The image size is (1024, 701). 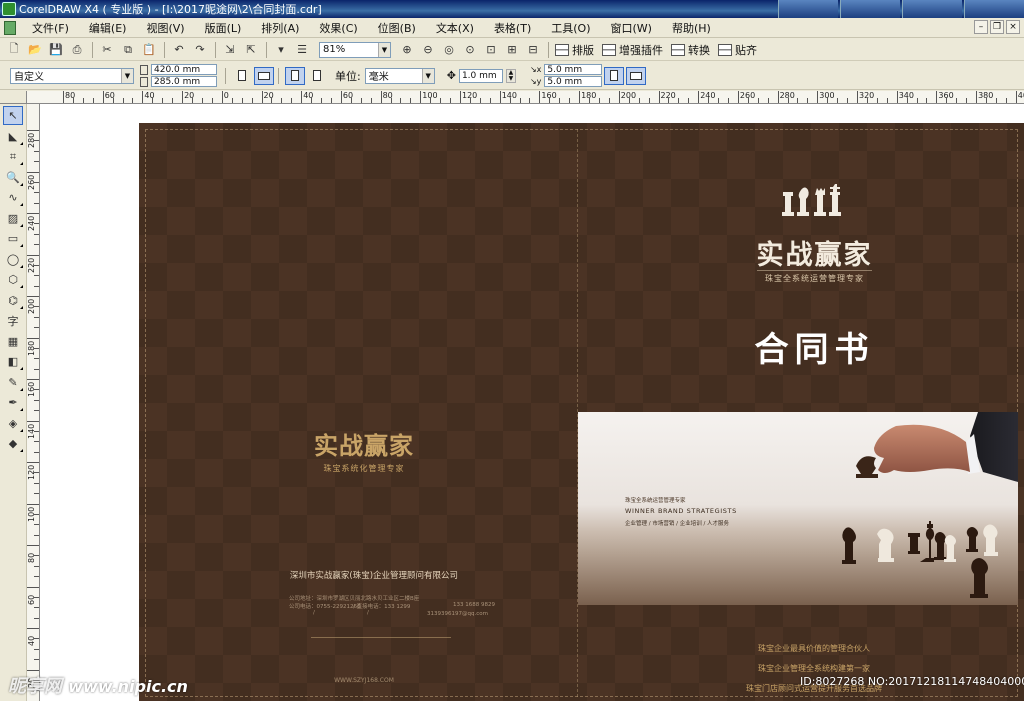 I want to click on menu-table: 表格(T), so click(x=512, y=28).